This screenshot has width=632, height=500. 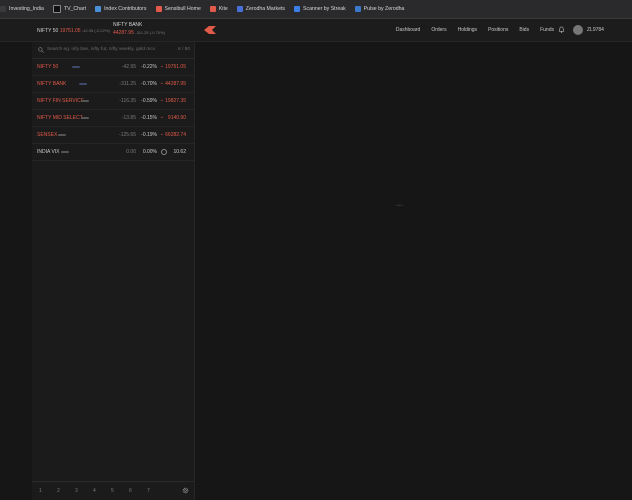 What do you see at coordinates (148, 491) in the screenshot?
I see `page-tab-7: 7` at bounding box center [148, 491].